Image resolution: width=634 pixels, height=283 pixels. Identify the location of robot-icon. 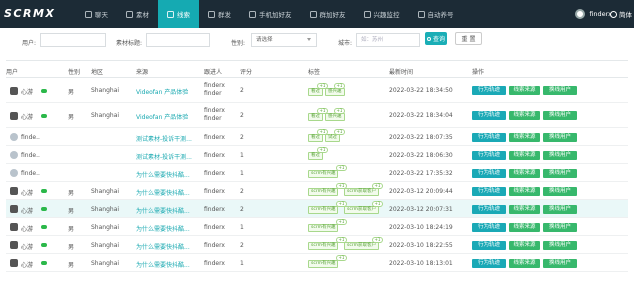
(421, 14).